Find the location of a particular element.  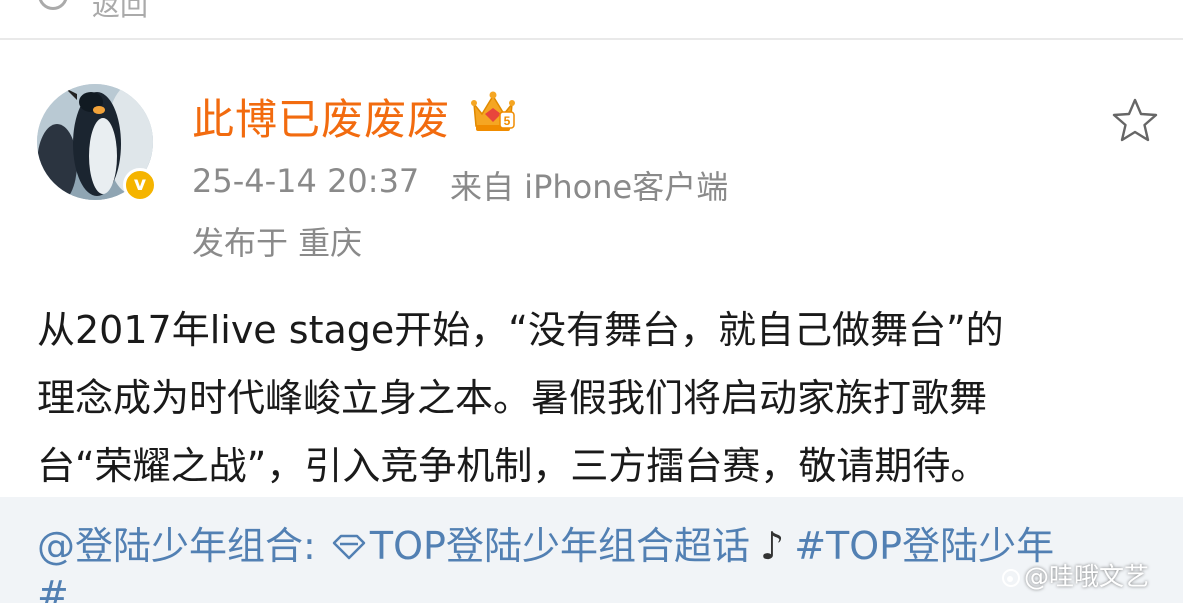

post-body-line: 从2017年live stage开始，“没有舞台，就自己做舞台”的 is located at coordinates (520, 330).